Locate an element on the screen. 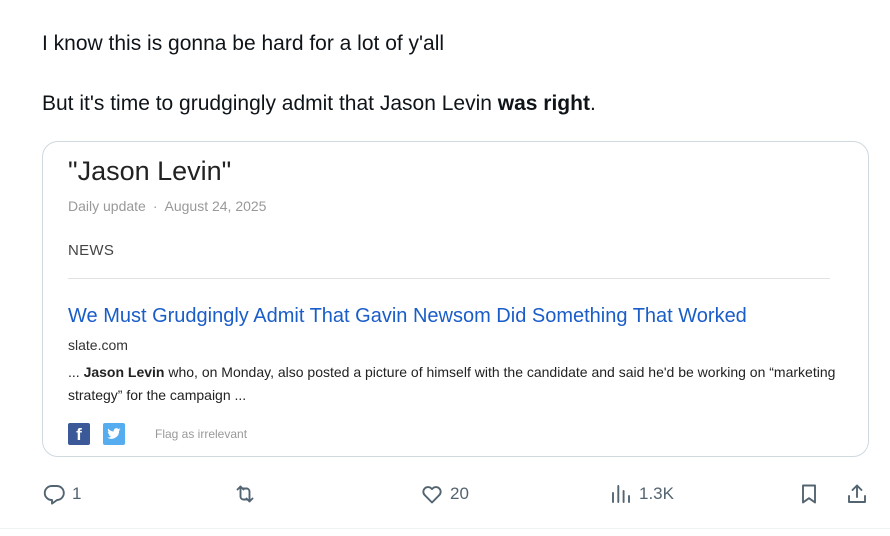 This screenshot has width=890, height=536. views-count: 1.3K is located at coordinates (656, 493).